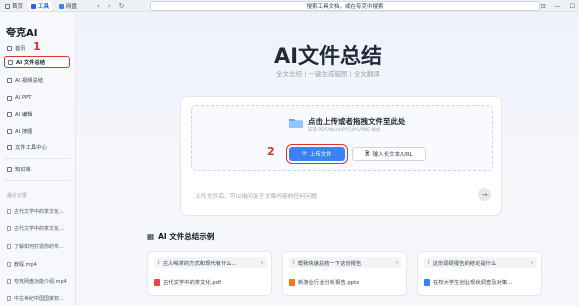 Image resolution: width=579 pixels, height=306 pixels. Describe the element at coordinates (210, 262) in the screenshot. I see `example-question: ⁞ 古人喝茶的方式和现代有什么... ›` at that location.